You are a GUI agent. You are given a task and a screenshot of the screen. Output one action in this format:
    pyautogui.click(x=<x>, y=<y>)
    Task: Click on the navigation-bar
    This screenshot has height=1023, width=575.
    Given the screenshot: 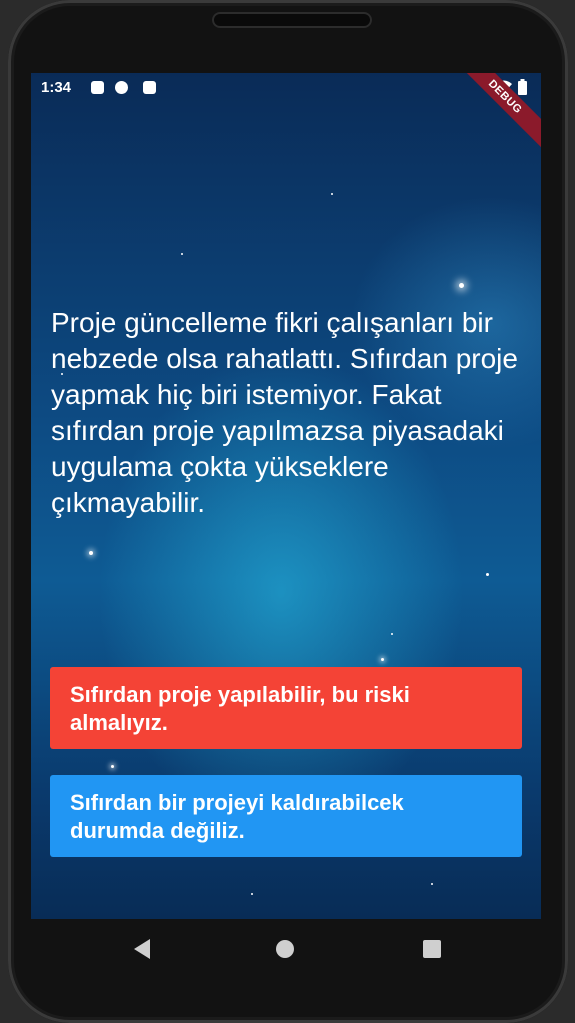 What is the action you would take?
    pyautogui.click(x=286, y=949)
    